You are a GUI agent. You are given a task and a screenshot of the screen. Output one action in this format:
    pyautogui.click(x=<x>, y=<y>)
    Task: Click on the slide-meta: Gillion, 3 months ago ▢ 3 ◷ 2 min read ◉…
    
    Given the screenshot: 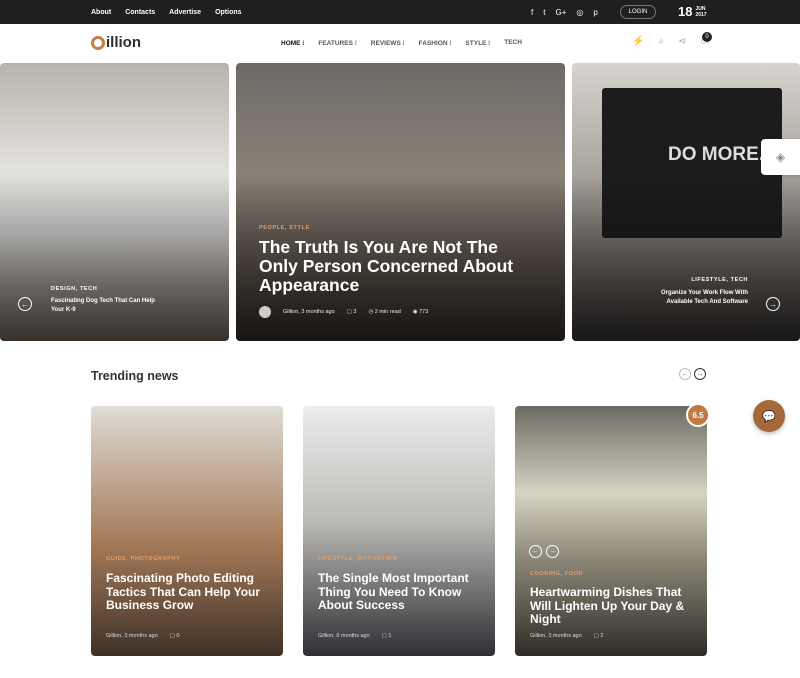 What is the action you would take?
    pyautogui.click(x=343, y=312)
    